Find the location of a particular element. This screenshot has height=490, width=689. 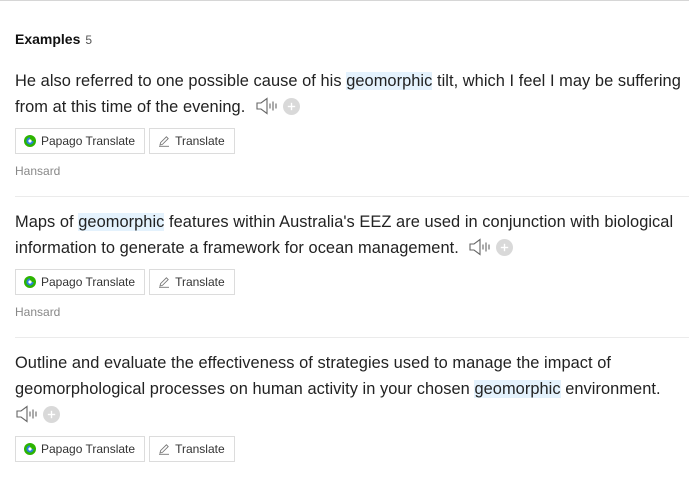

sentence-text: environment. is located at coordinates (610, 389).